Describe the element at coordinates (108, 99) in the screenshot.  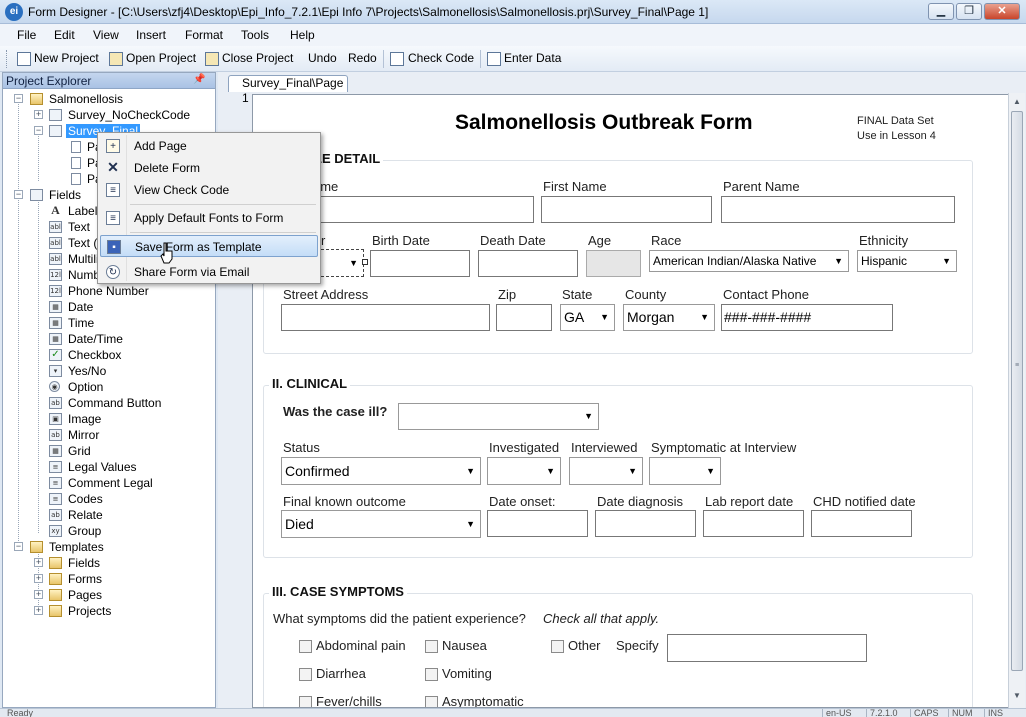
I see `tree-project: − Salmonellosis` at that location.